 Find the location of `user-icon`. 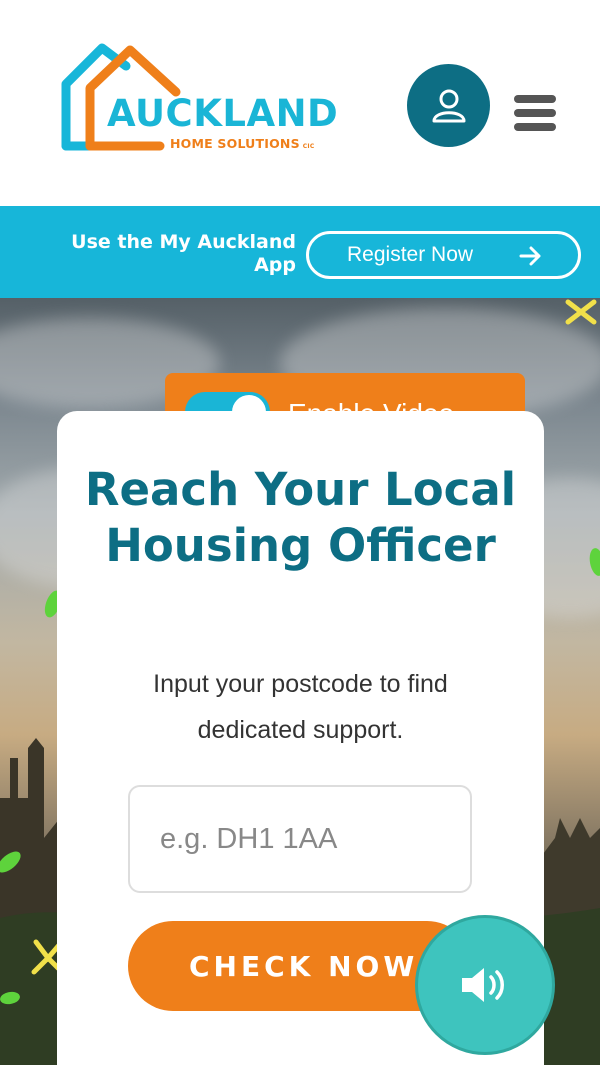

user-icon is located at coordinates (448, 105).